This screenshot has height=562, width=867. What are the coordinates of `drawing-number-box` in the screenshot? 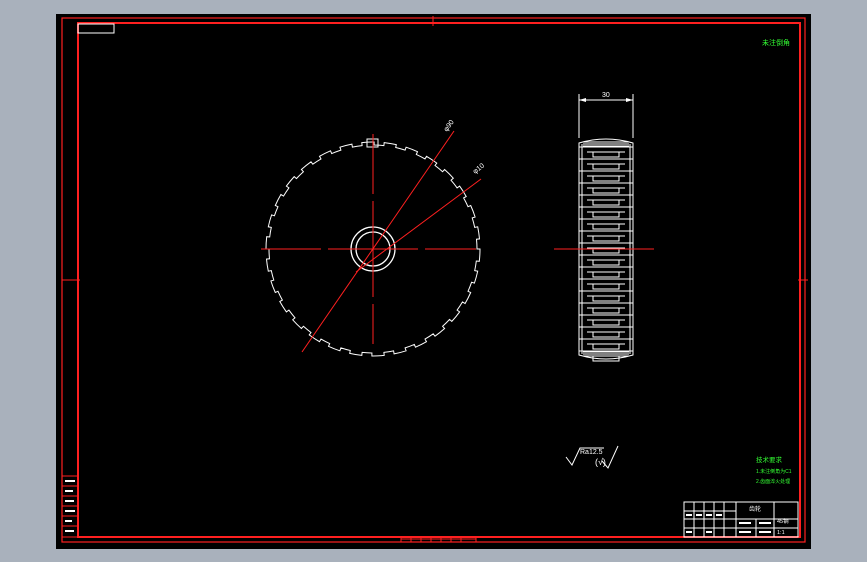 It's located at (96, 28).